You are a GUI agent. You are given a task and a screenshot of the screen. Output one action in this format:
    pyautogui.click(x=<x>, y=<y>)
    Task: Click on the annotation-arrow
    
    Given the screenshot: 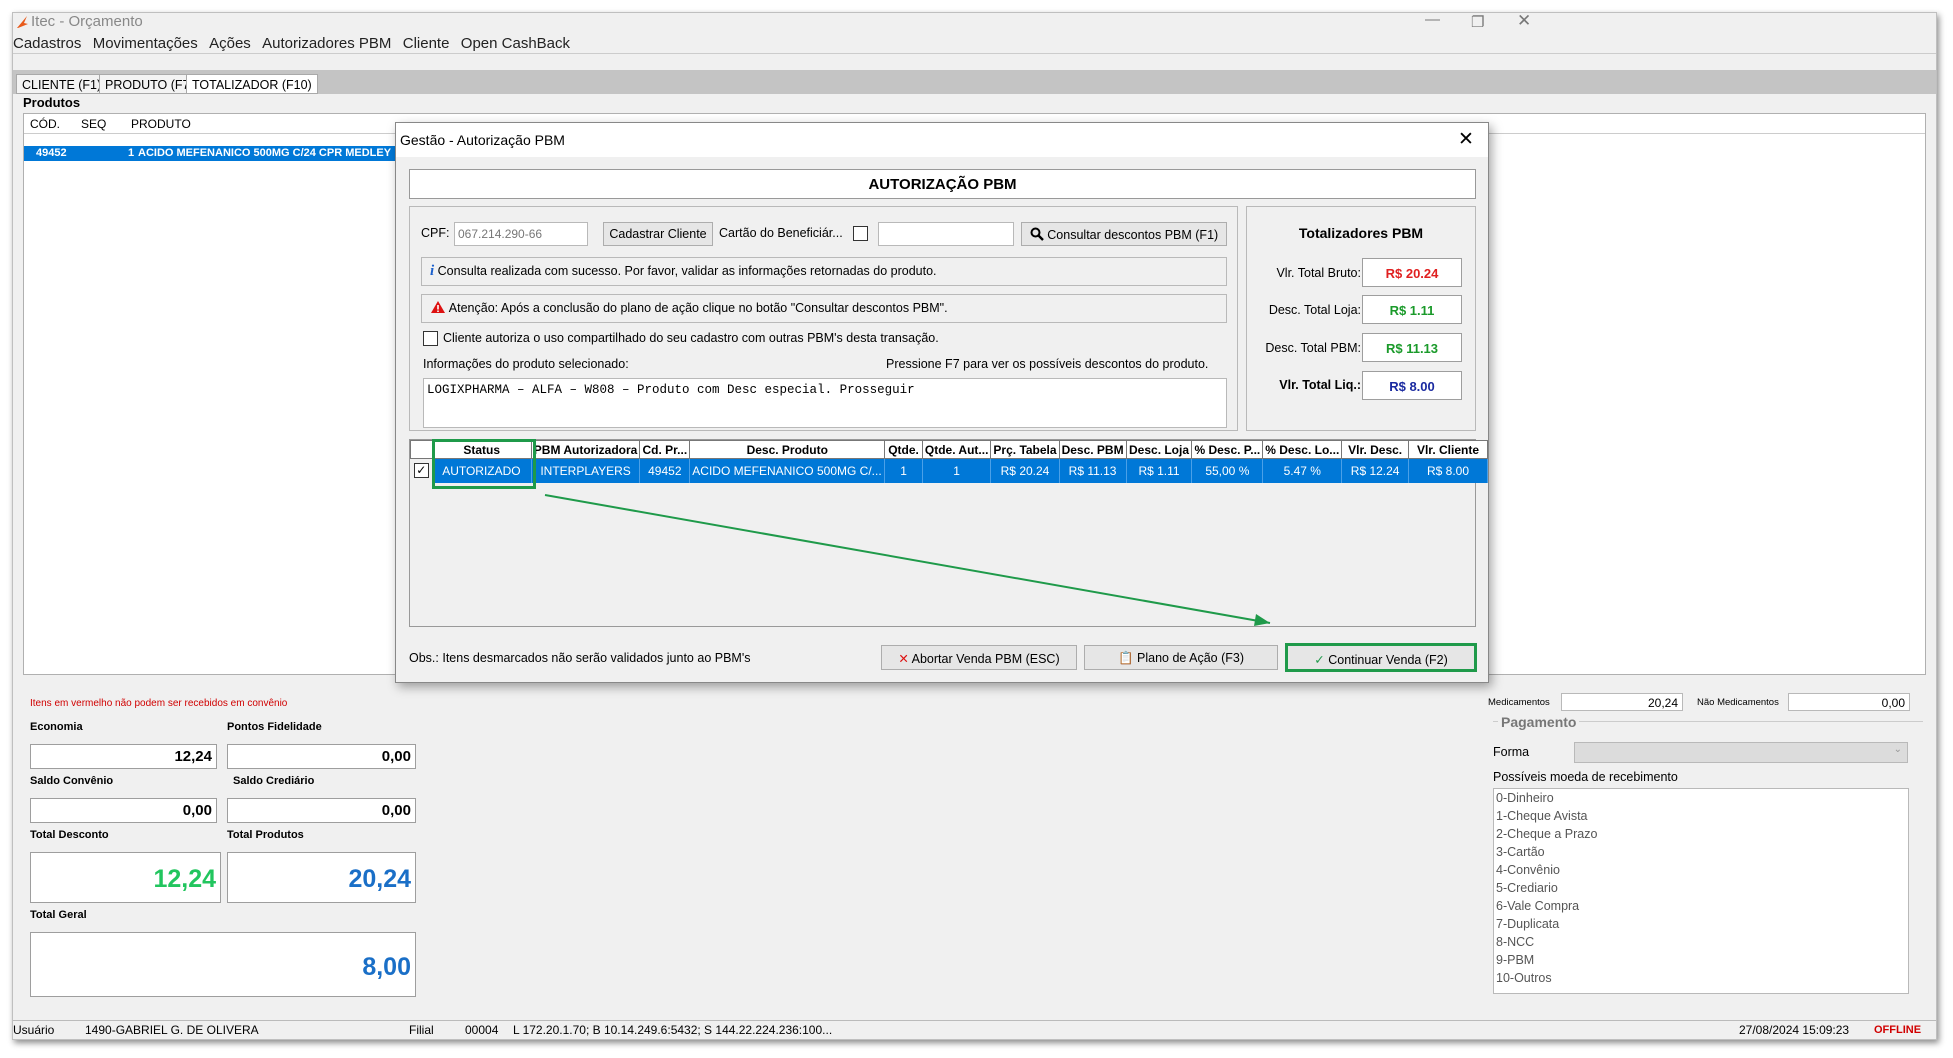 What is the action you would take?
    pyautogui.click(x=907, y=560)
    